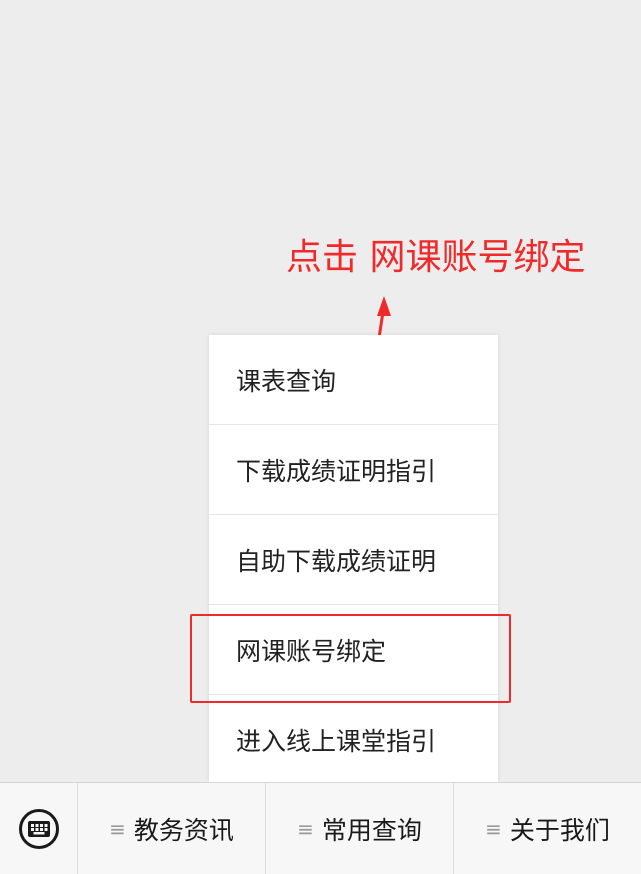  I want to click on keyboard-toggle-button, so click(39, 828).